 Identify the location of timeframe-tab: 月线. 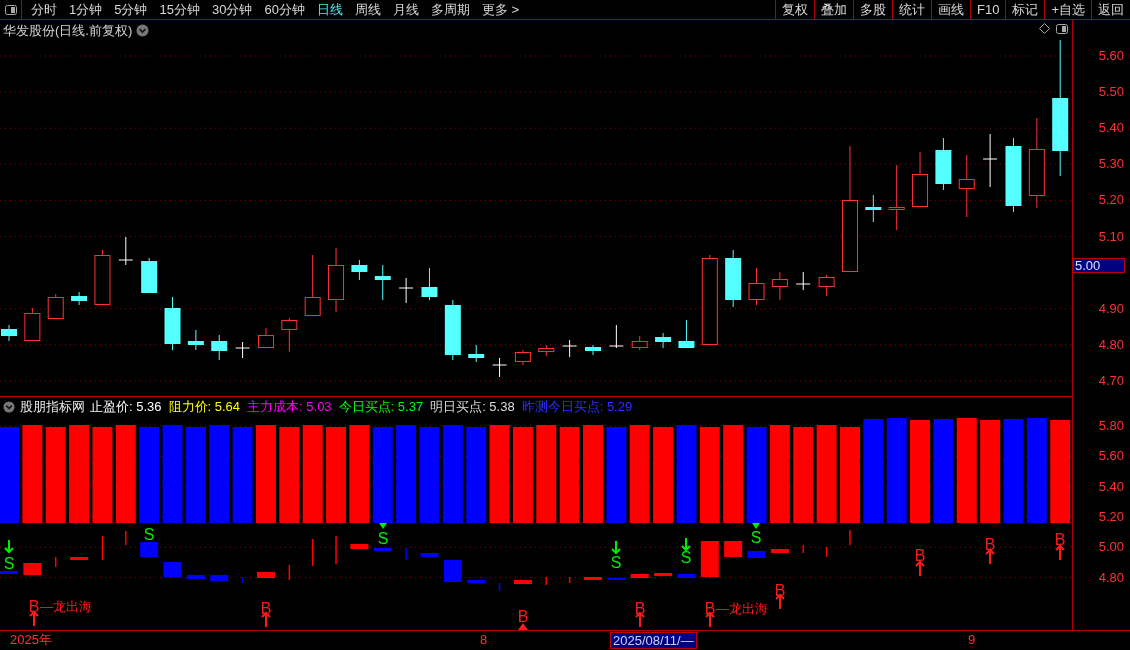
(405, 10).